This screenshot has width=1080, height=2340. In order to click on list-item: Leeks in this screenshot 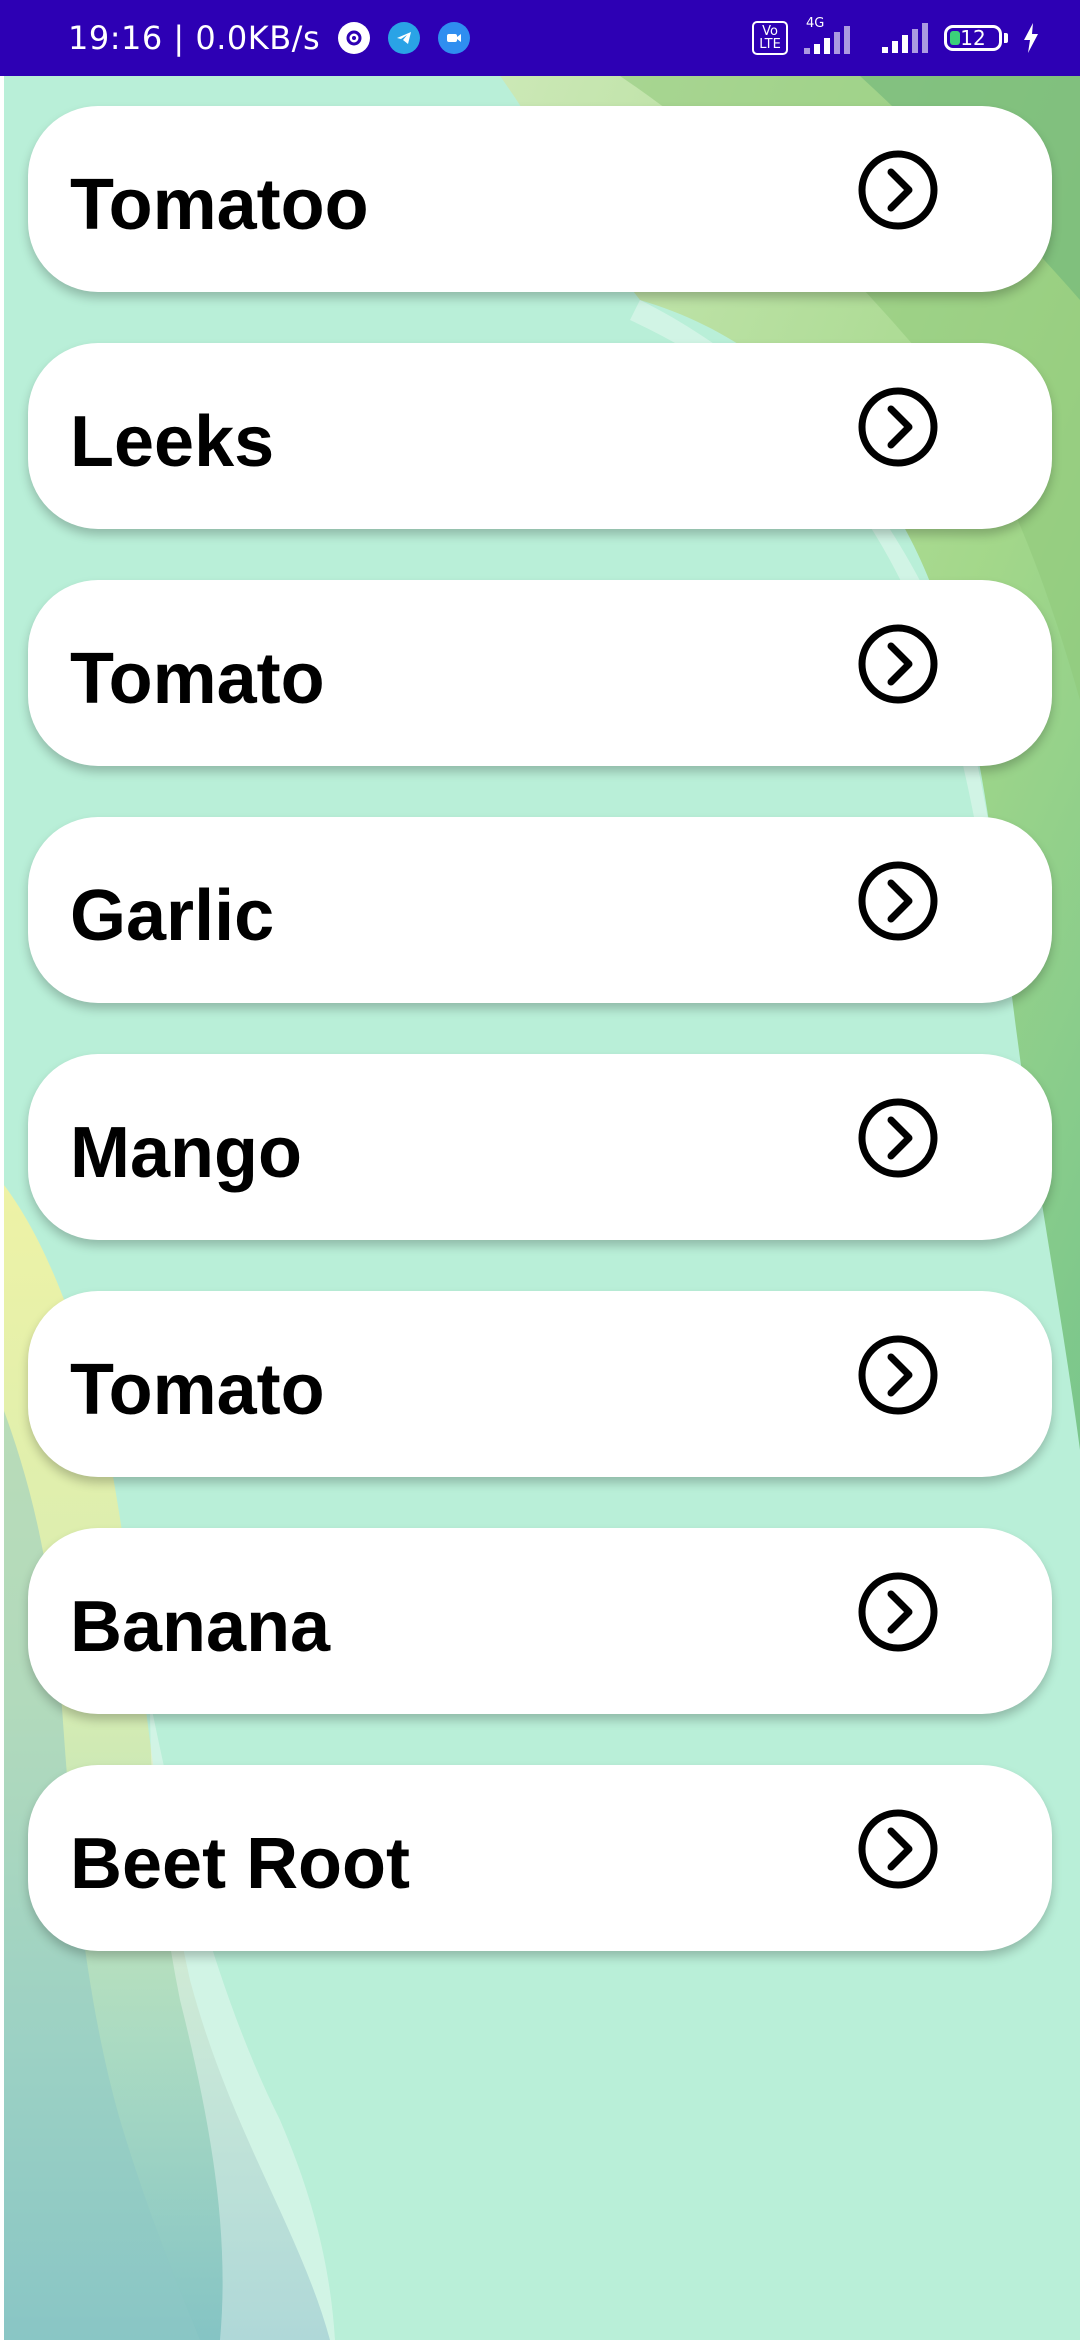, I will do `click(540, 436)`.